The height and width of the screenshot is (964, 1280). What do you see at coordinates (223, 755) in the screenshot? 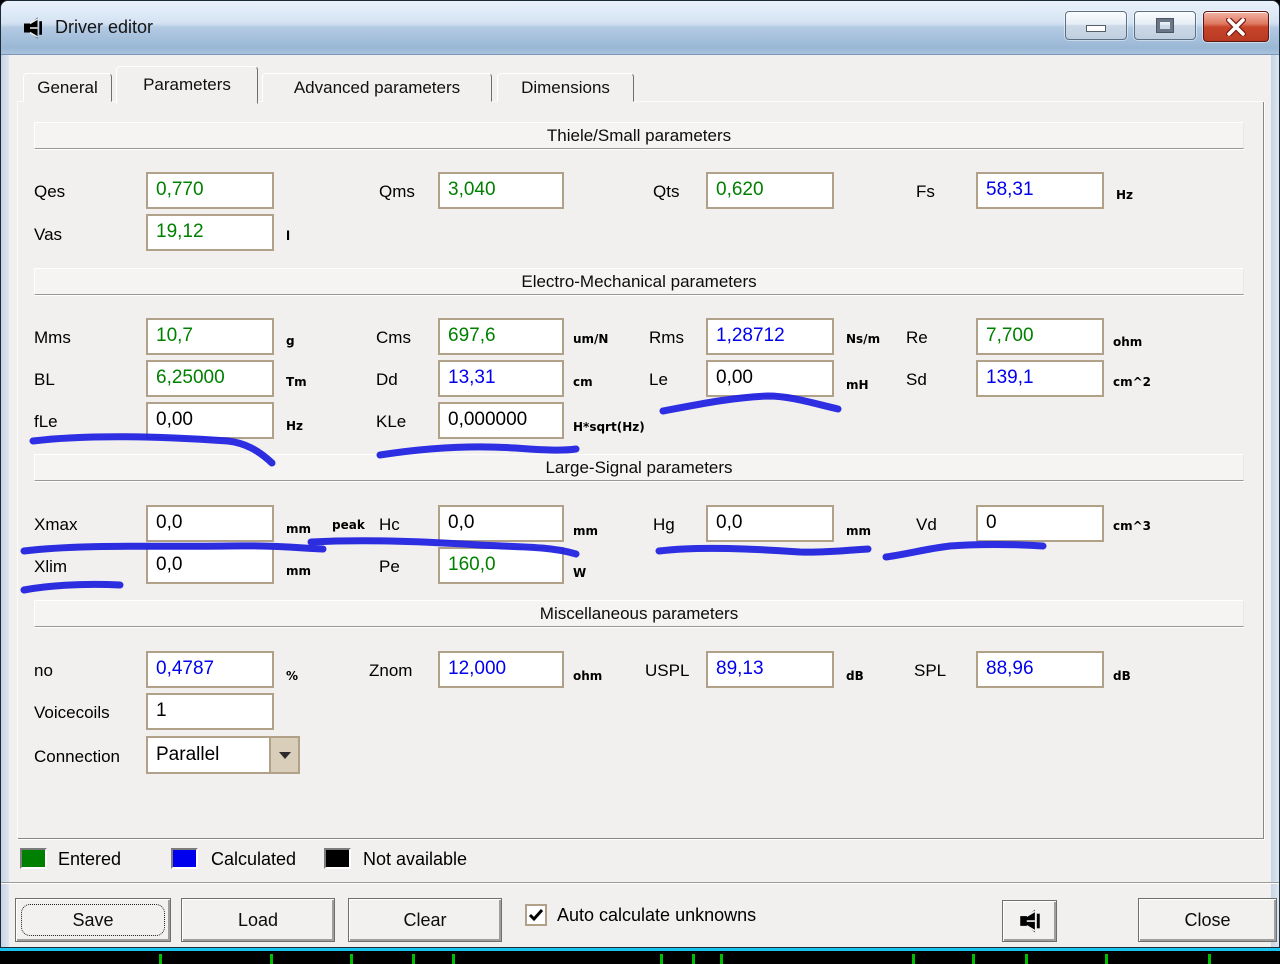
I see `connection-dropdown: Parallel` at bounding box center [223, 755].